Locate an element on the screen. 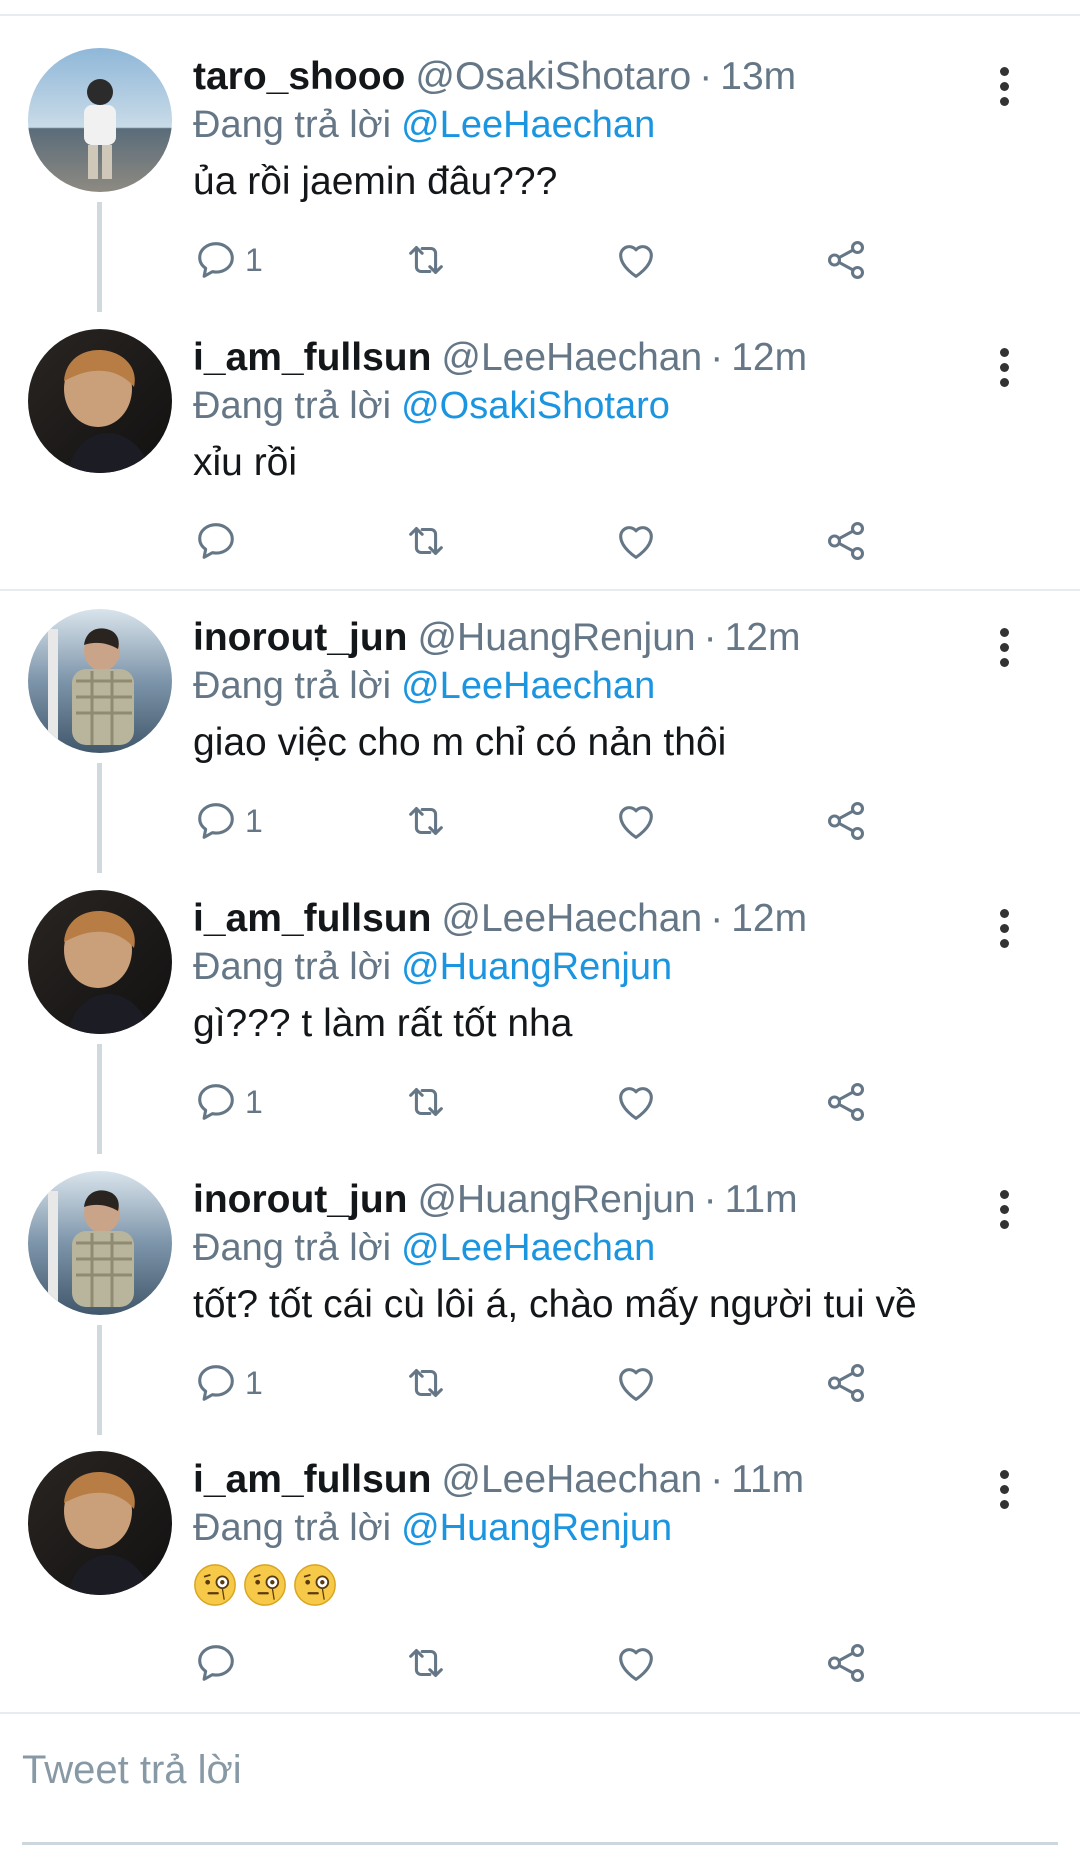 The width and height of the screenshot is (1080, 1858). face-with-monocle-icon is located at coordinates (265, 1585).